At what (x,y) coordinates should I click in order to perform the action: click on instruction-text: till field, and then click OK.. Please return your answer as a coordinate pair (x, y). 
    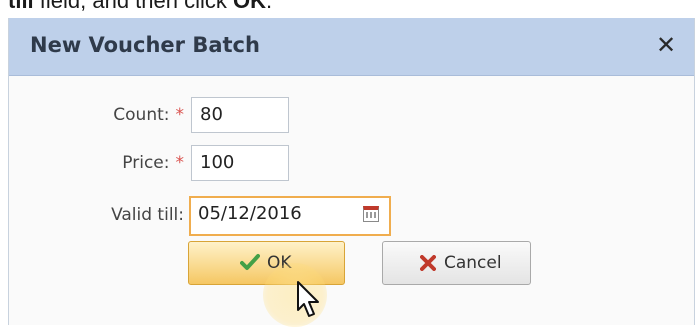
    Looking at the image, I should click on (140, 6).